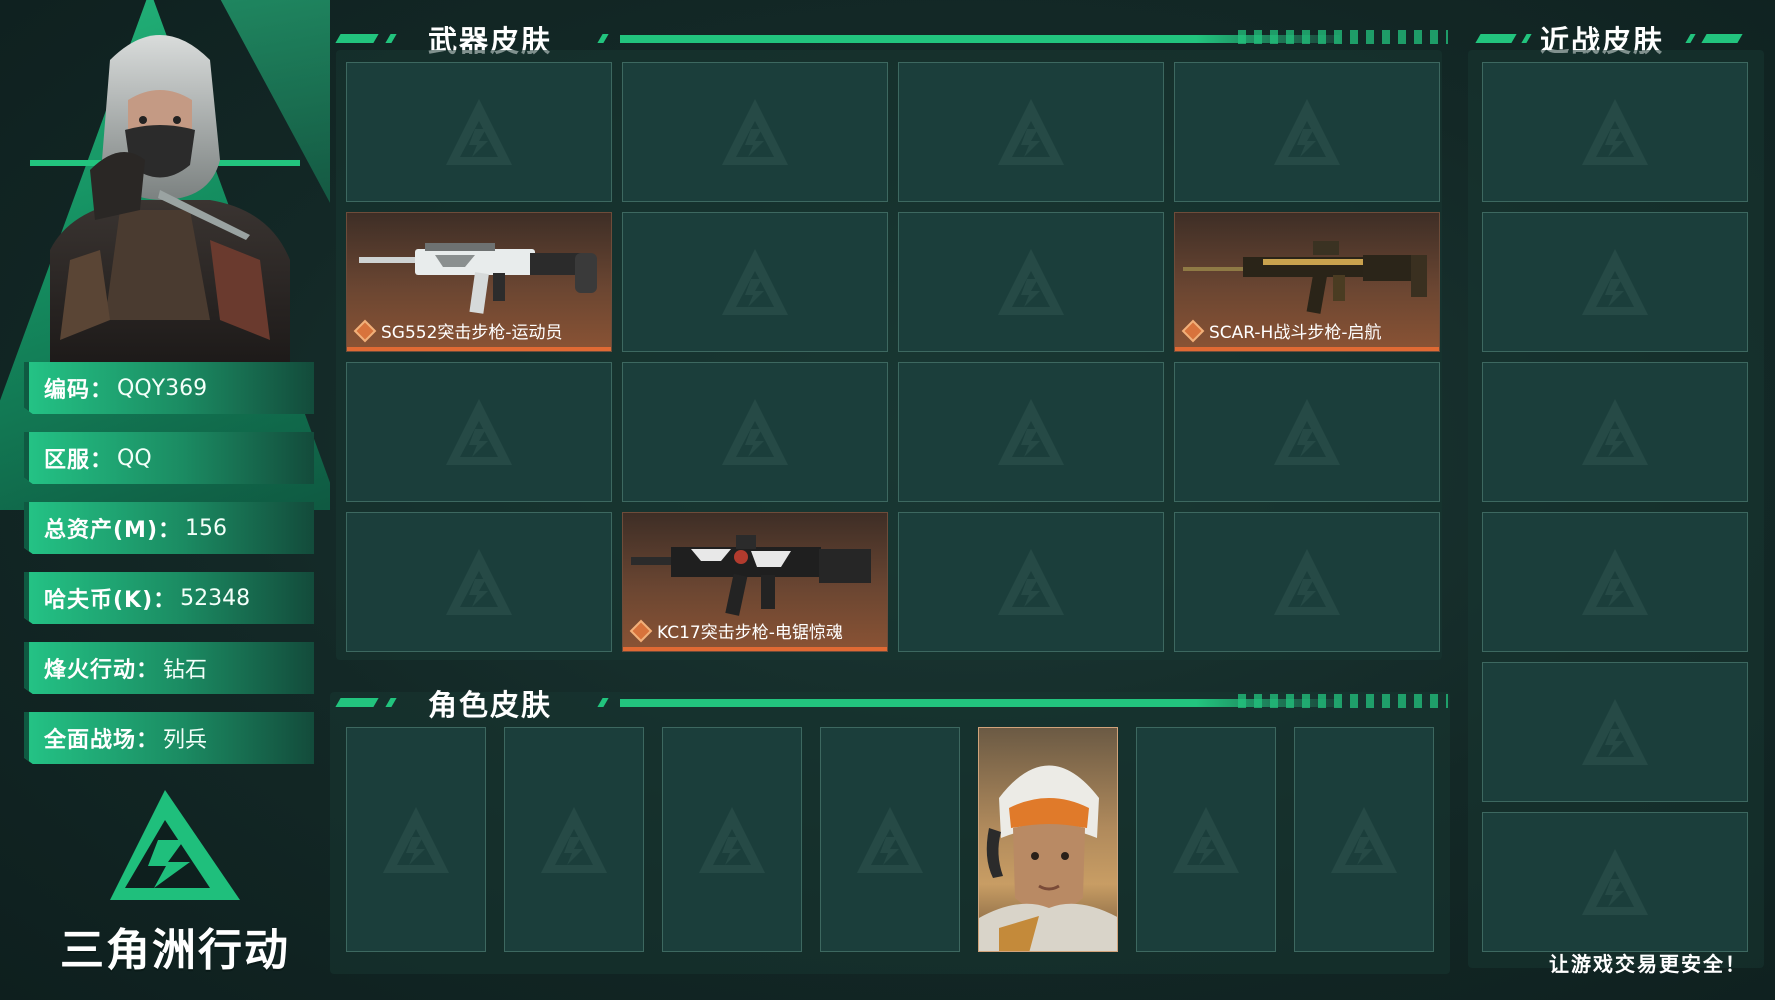  What do you see at coordinates (1295, 333) in the screenshot?
I see `weapon-skin-name: SCAR-H战斗步枪-启航` at bounding box center [1295, 333].